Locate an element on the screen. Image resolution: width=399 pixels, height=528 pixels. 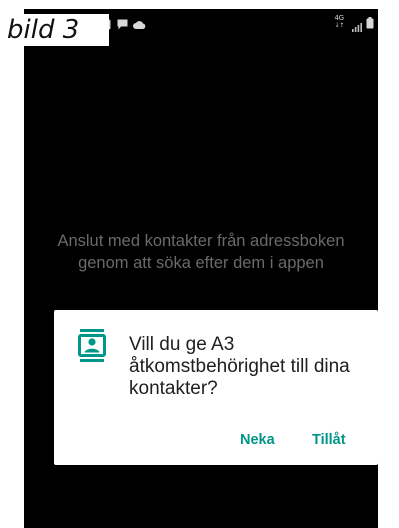
allow-button: Tillåt is located at coordinates (329, 440).